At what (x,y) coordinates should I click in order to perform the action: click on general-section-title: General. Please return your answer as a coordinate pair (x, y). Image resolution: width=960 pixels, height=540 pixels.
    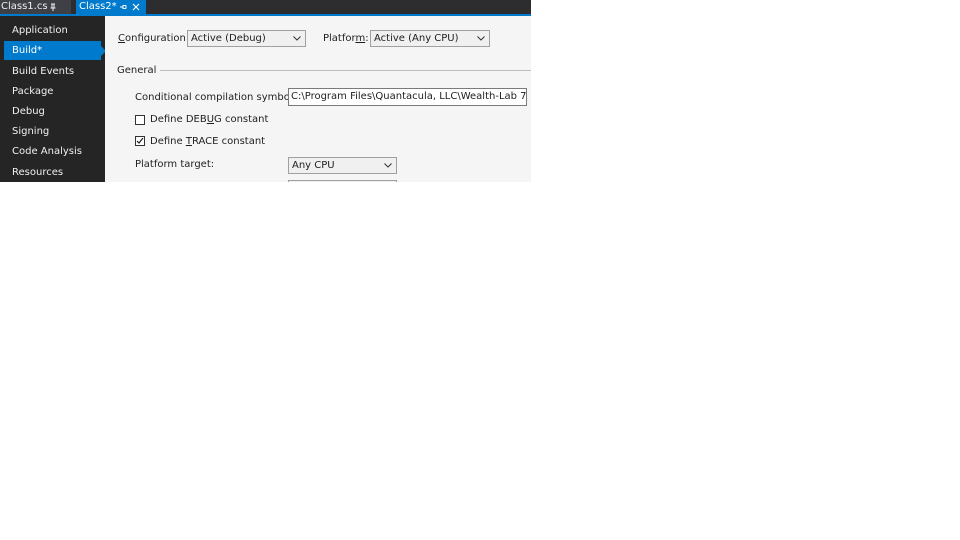
    Looking at the image, I should click on (137, 70).